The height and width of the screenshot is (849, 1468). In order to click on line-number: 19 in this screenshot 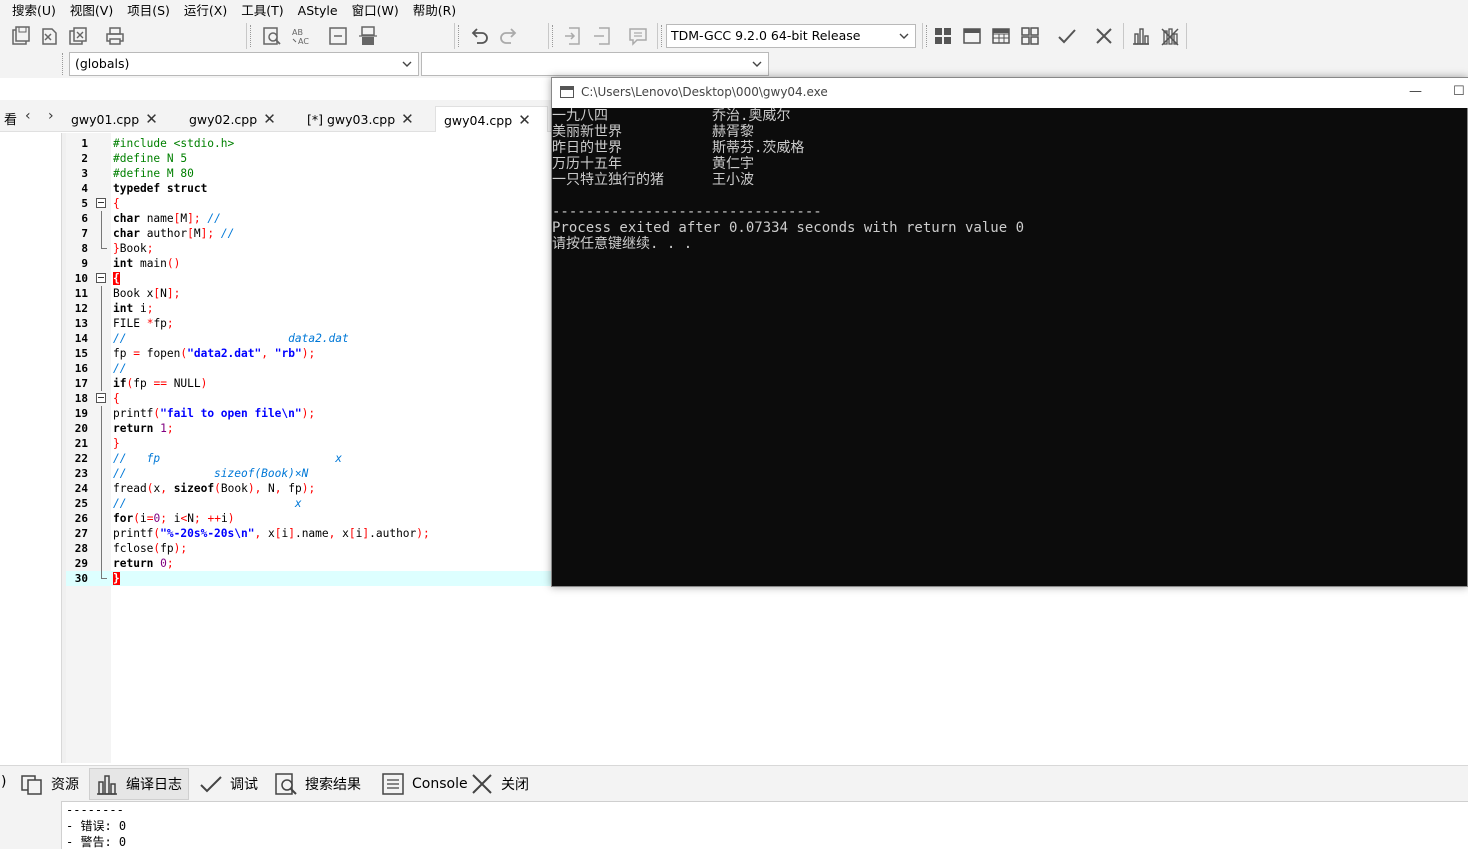, I will do `click(81, 413)`.